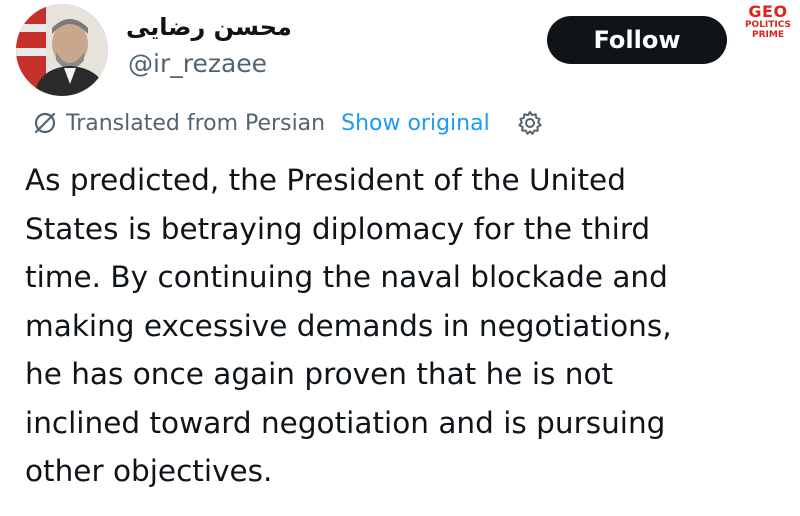 This screenshot has height=516, width=800. Describe the element at coordinates (319, 374) in the screenshot. I see `tweet-line: he has once again proven that he is not` at that location.